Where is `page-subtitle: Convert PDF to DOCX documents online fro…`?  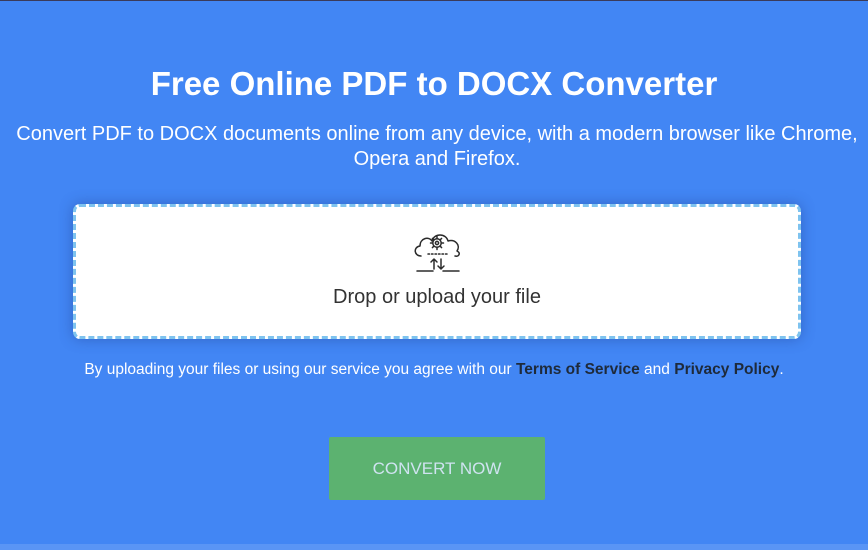
page-subtitle: Convert PDF to DOCX documents online fro… is located at coordinates (437, 146).